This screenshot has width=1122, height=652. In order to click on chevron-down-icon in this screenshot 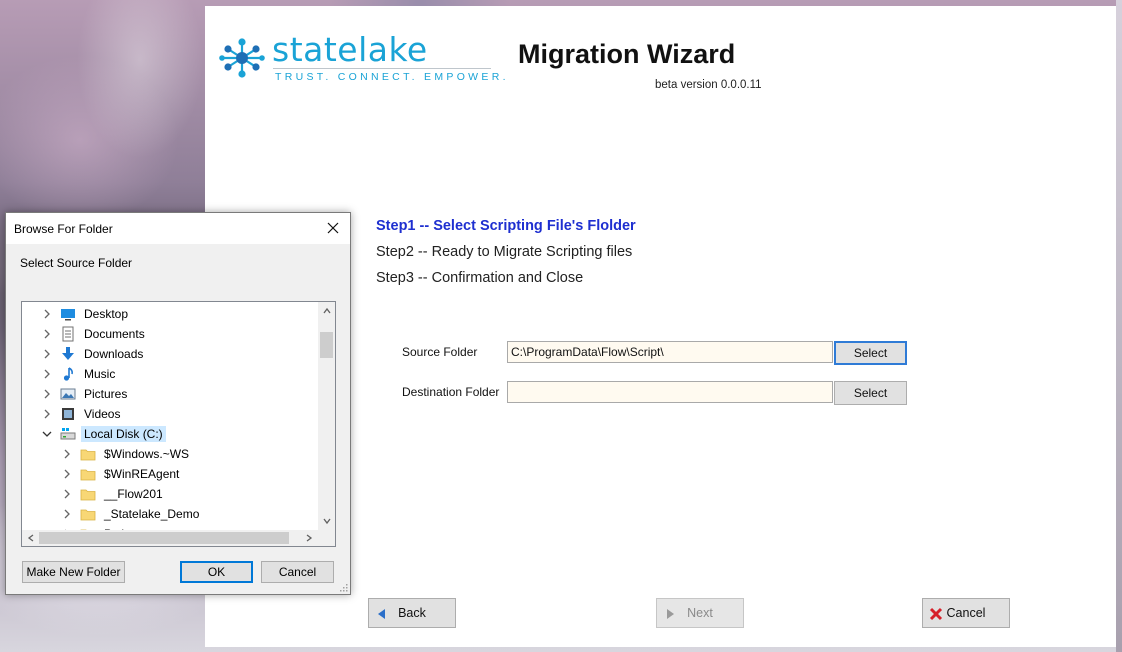, I will do `click(47, 434)`.